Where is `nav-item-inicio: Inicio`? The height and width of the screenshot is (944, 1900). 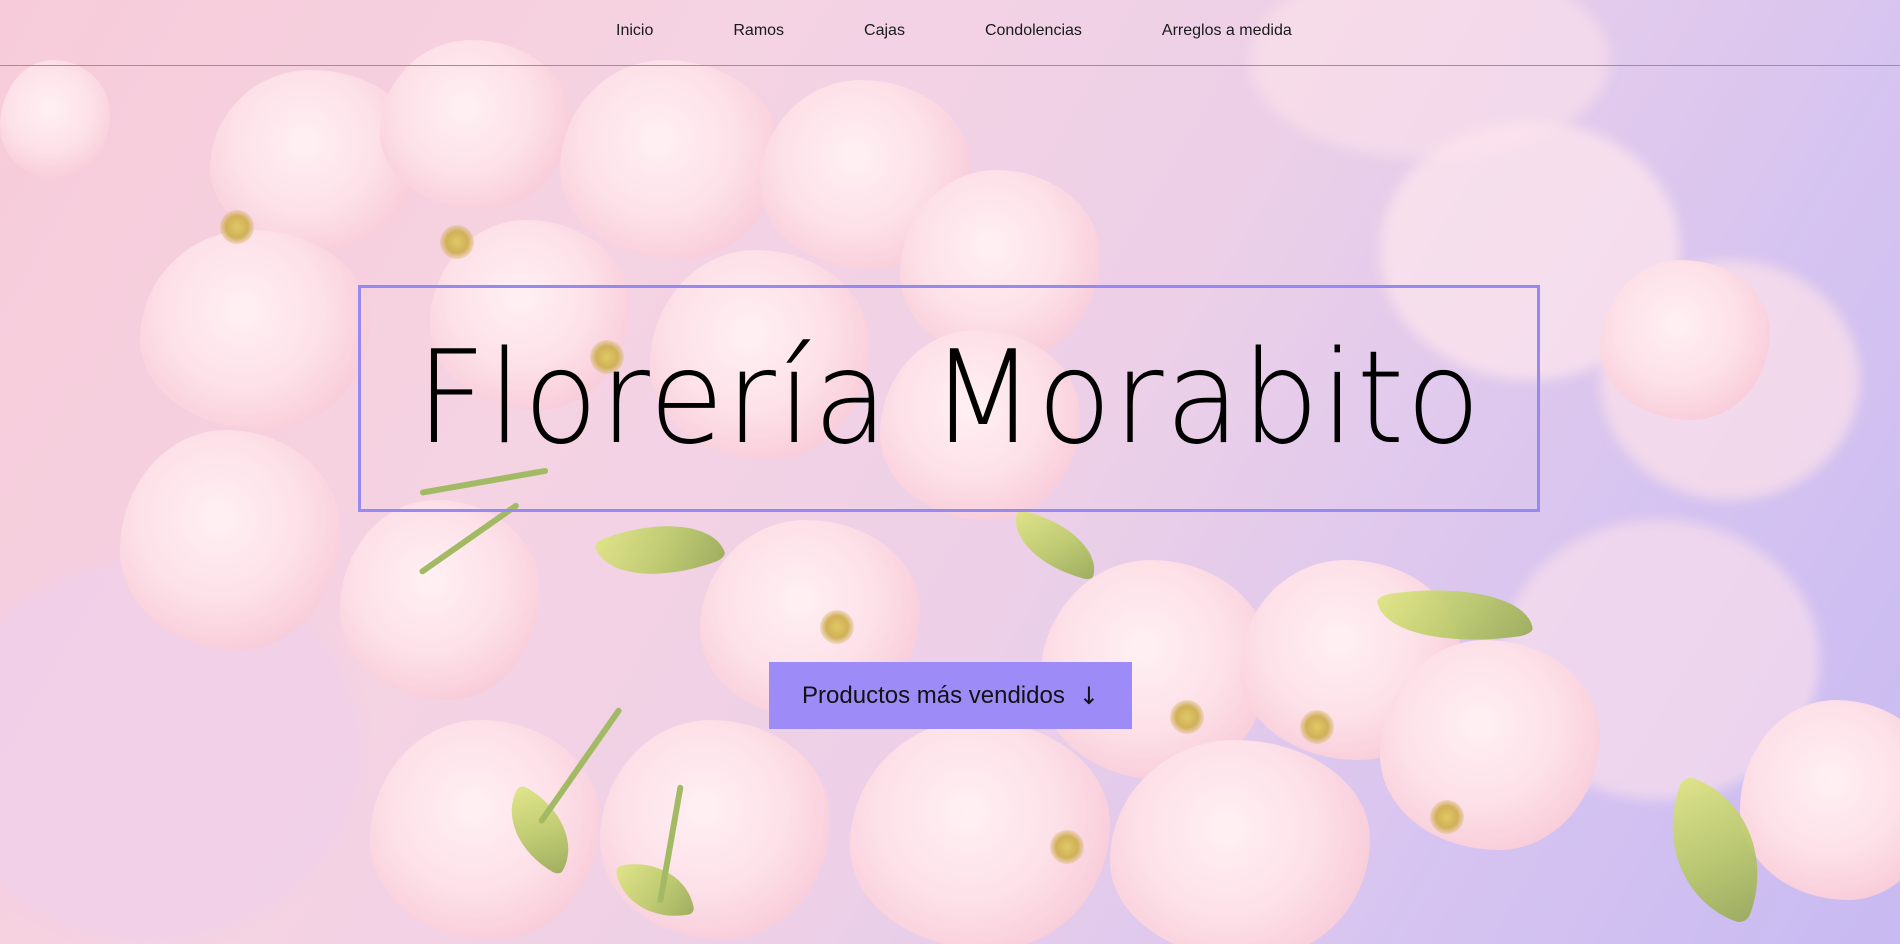 nav-item-inicio: Inicio is located at coordinates (634, 31).